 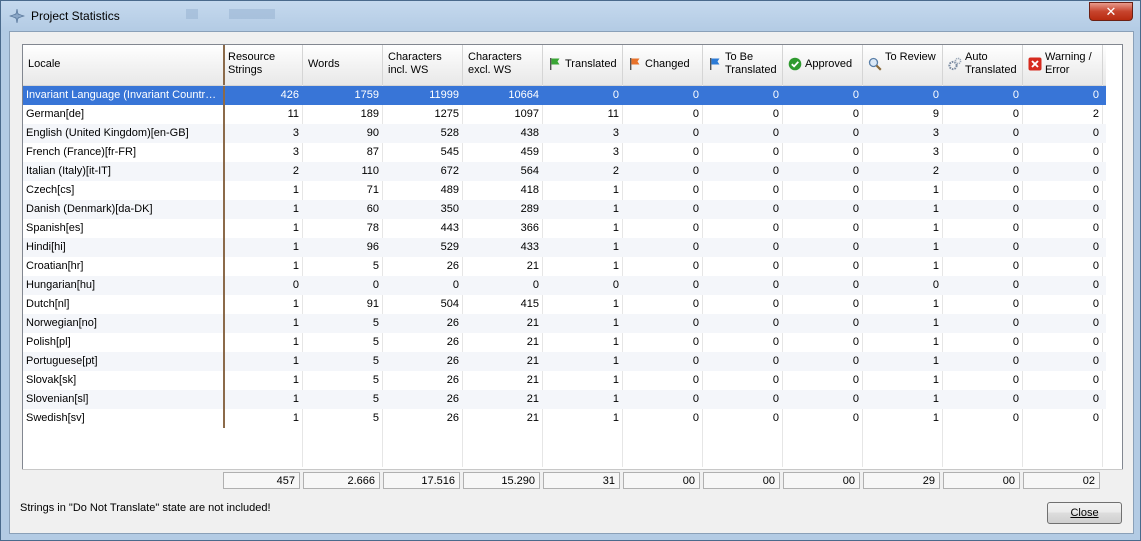 What do you see at coordinates (564, 152) in the screenshot?
I see `table-row: French (France)[fr-FR] 3 87 545 459 3 0 0 0 3 0 0` at bounding box center [564, 152].